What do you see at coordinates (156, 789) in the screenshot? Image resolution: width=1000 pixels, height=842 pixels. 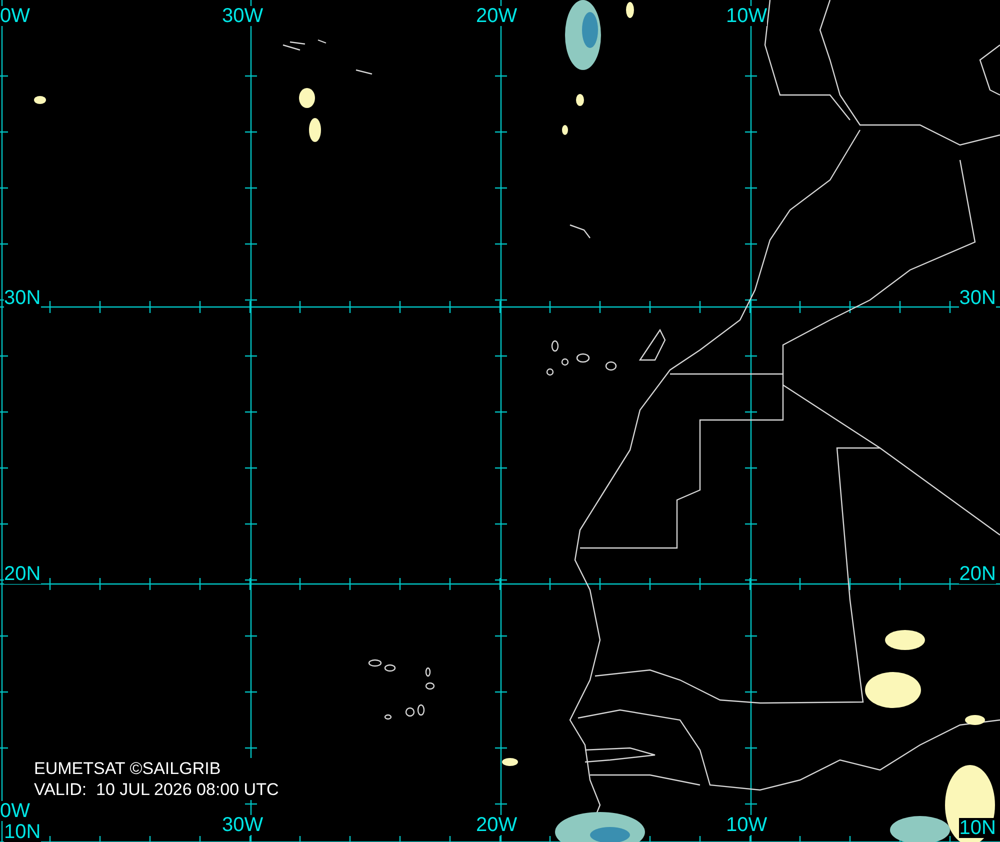 I see `valid-time: VALID: 10 JUL 2026 08:00 UTC` at bounding box center [156, 789].